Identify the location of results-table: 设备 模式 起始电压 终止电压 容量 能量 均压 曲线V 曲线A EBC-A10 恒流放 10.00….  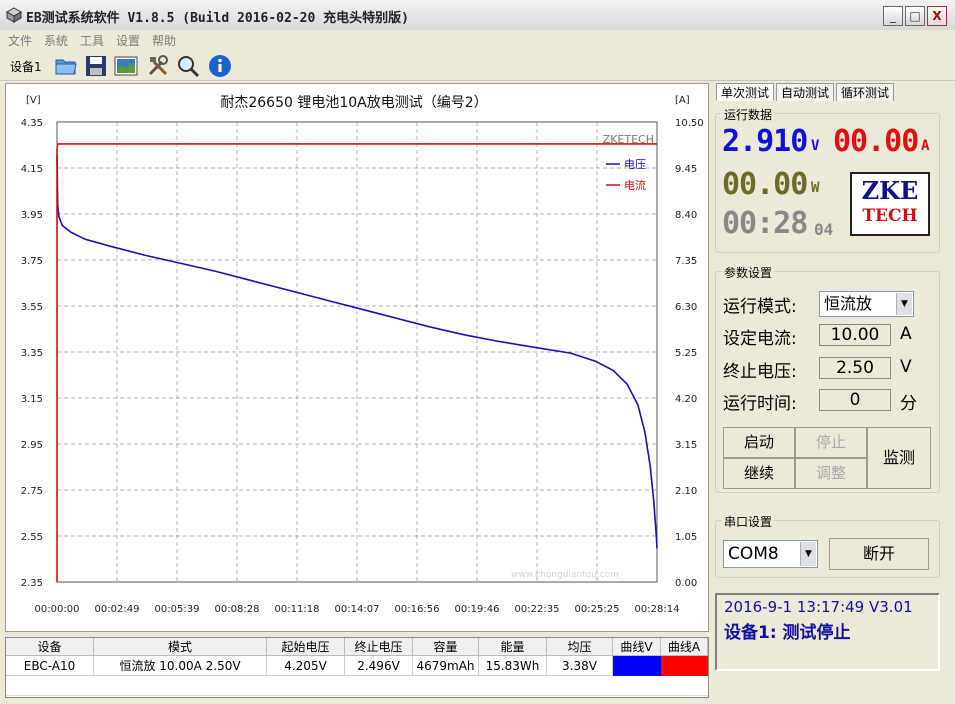
(357, 667).